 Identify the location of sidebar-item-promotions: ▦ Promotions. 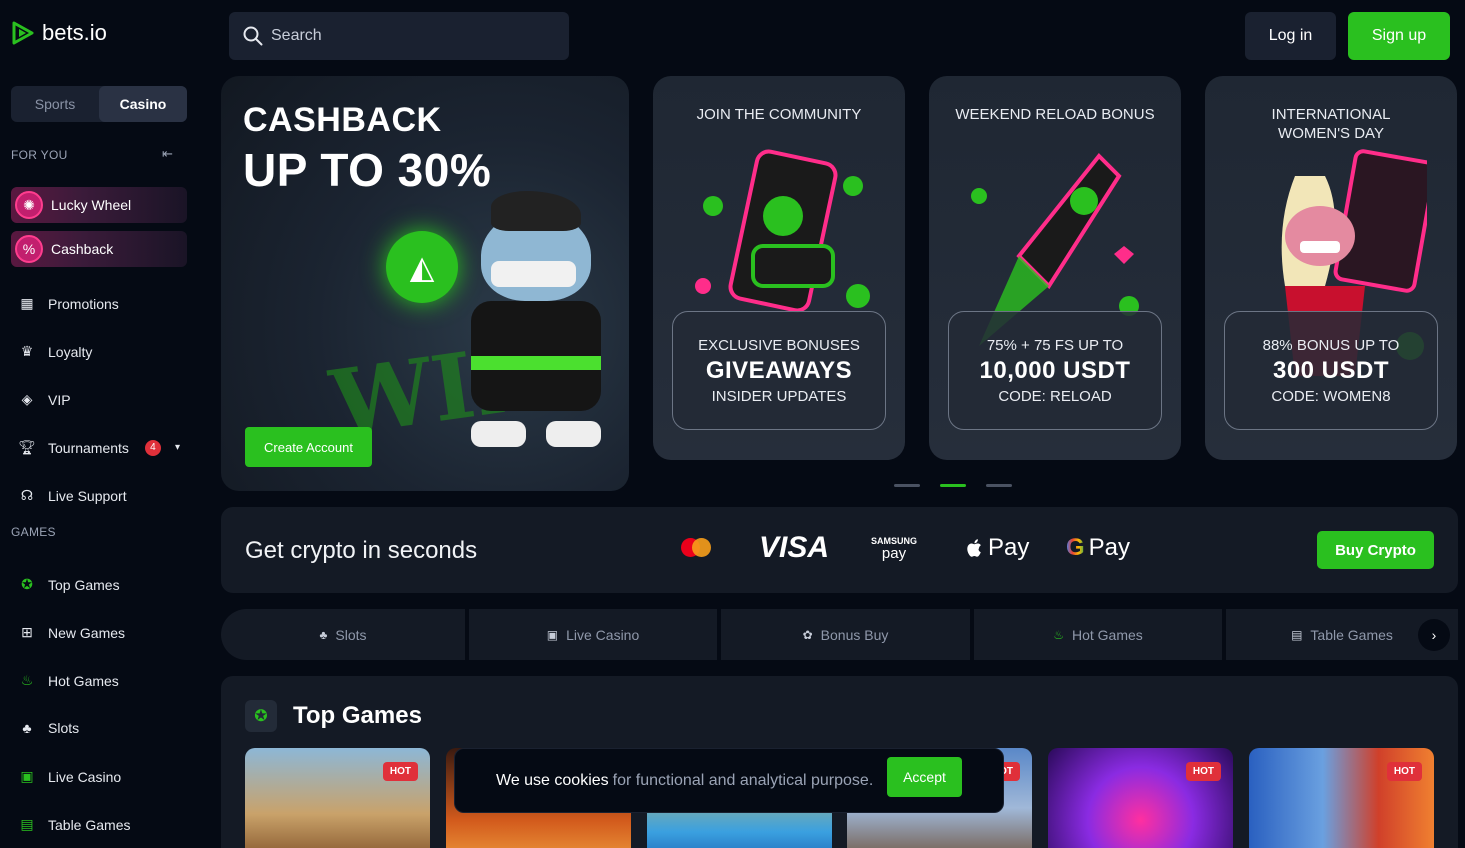
(68, 303).